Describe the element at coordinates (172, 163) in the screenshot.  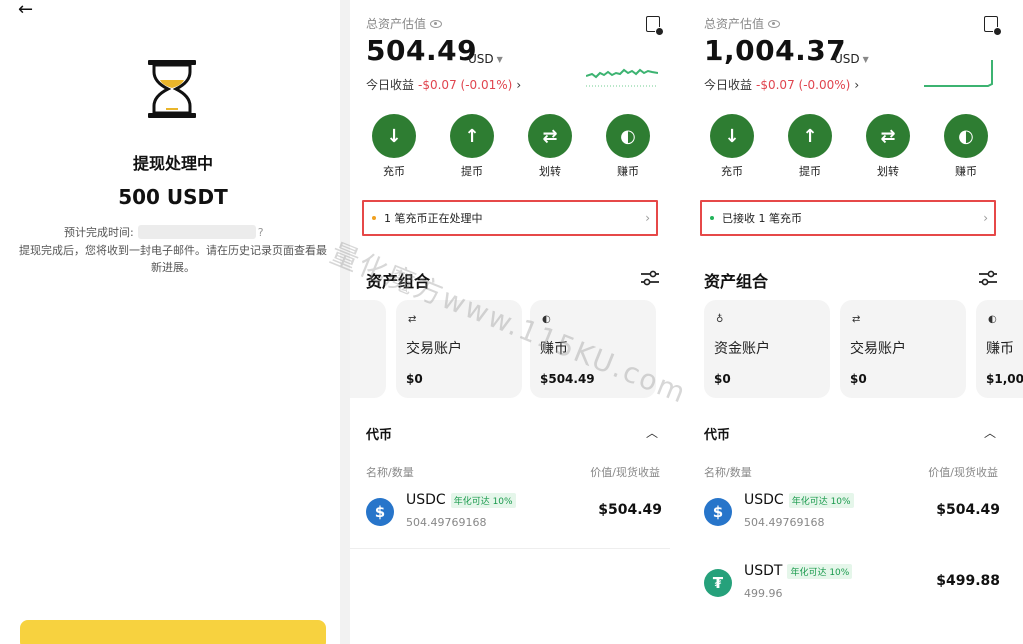
I see `status-title: 提现处理中` at that location.